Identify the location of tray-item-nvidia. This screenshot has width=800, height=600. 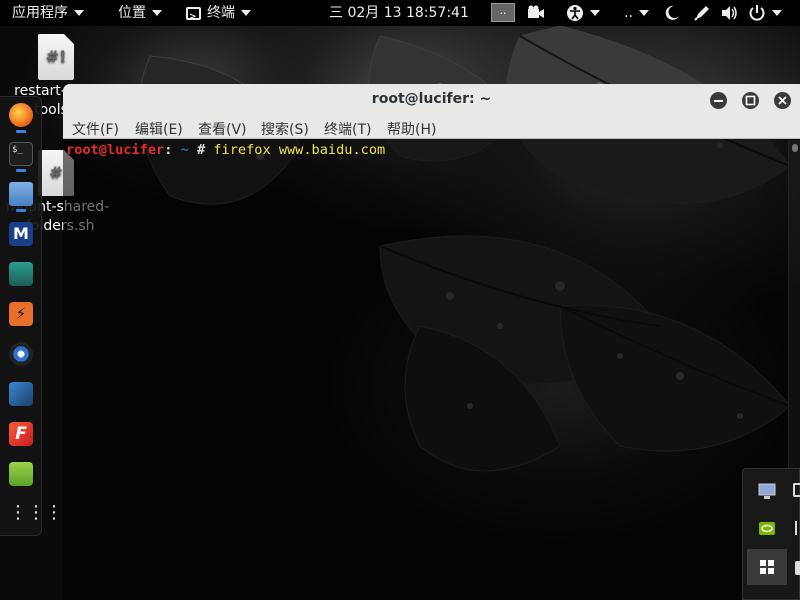
(767, 529).